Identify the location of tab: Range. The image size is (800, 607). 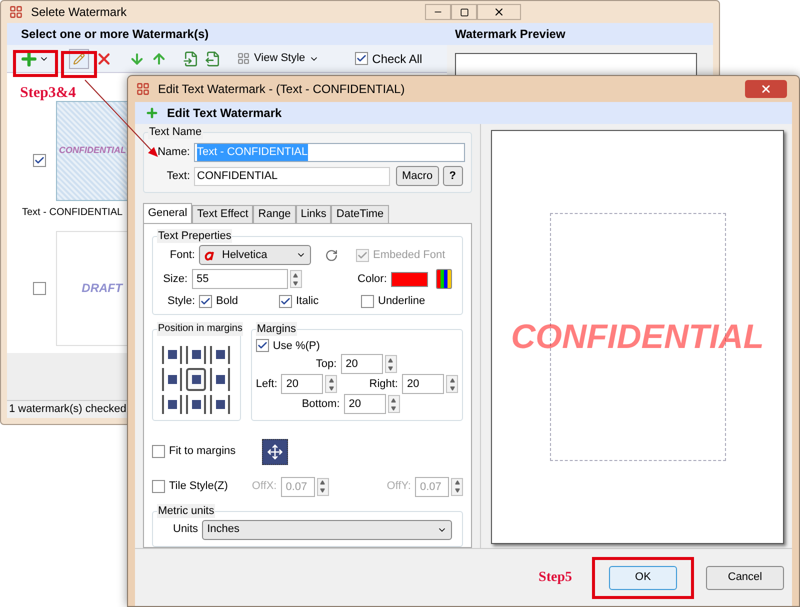
(274, 214).